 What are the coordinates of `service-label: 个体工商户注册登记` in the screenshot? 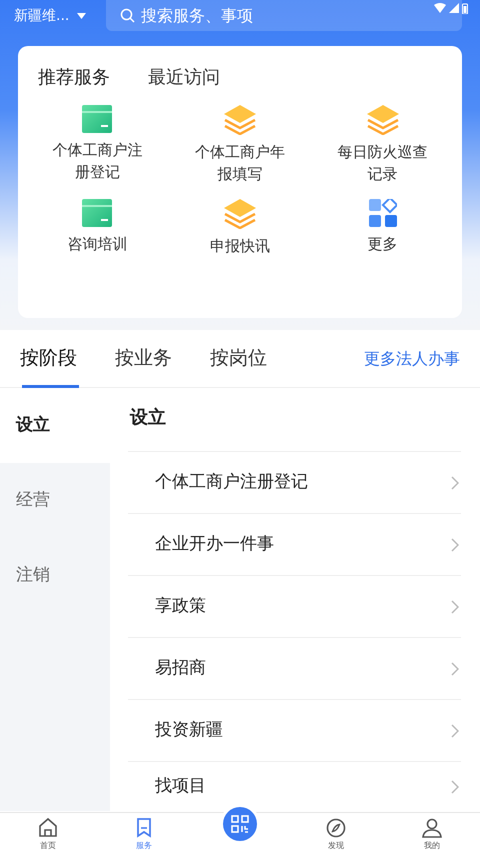 It's located at (97, 161).